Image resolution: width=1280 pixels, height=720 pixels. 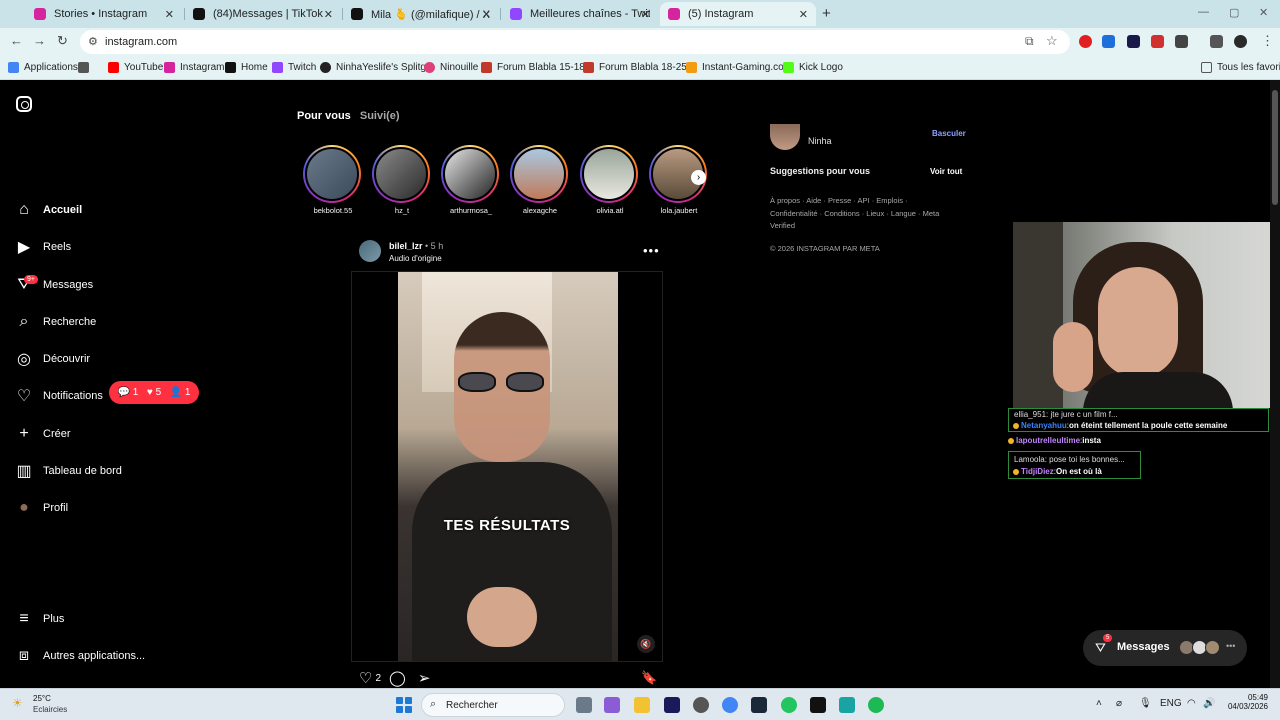 What do you see at coordinates (1191, 703) in the screenshot?
I see `wifi-icon: ◠` at bounding box center [1191, 703].